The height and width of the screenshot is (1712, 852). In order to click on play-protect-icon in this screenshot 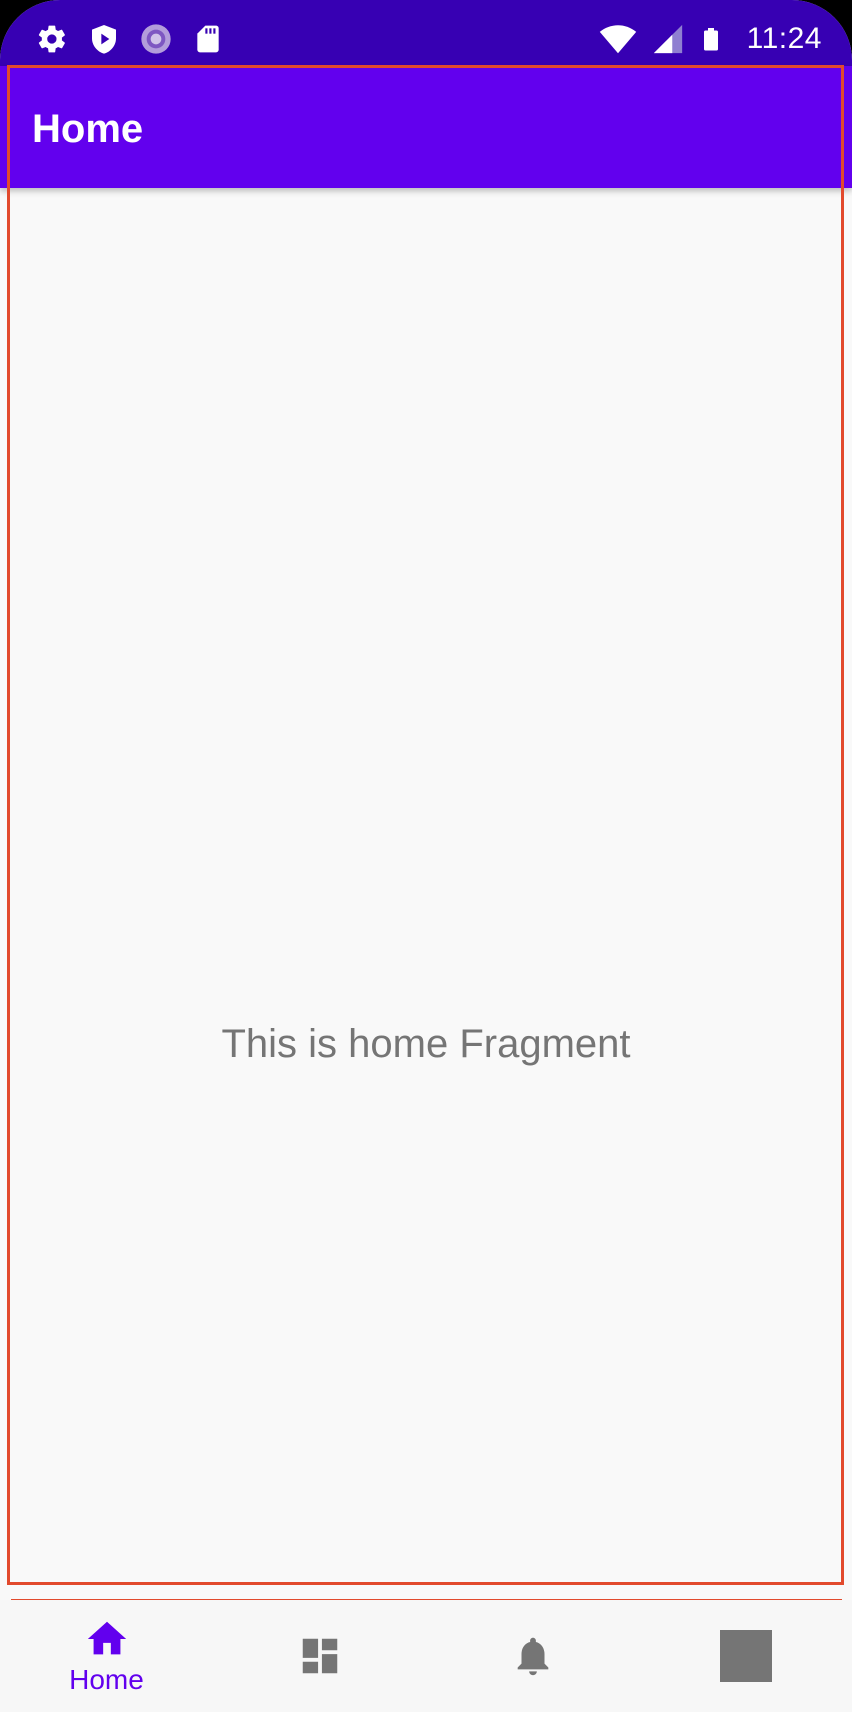, I will do `click(104, 39)`.